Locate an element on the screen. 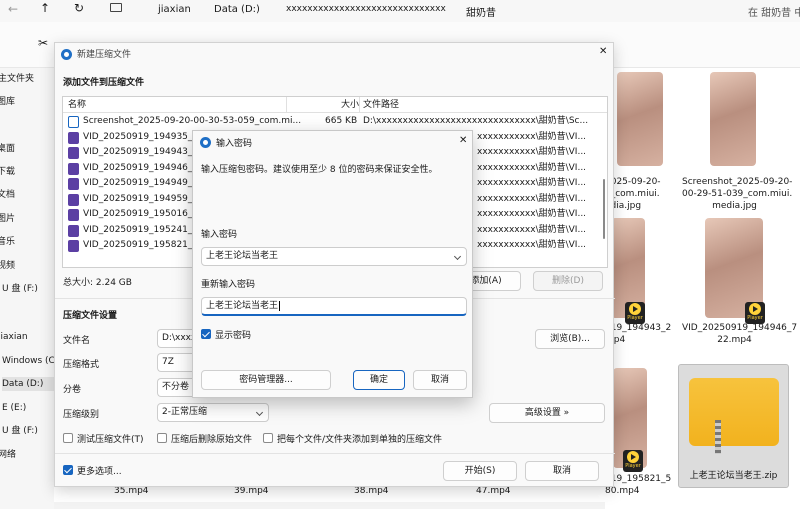  breadcrumb-user: jiaxian is located at coordinates (174, 9).